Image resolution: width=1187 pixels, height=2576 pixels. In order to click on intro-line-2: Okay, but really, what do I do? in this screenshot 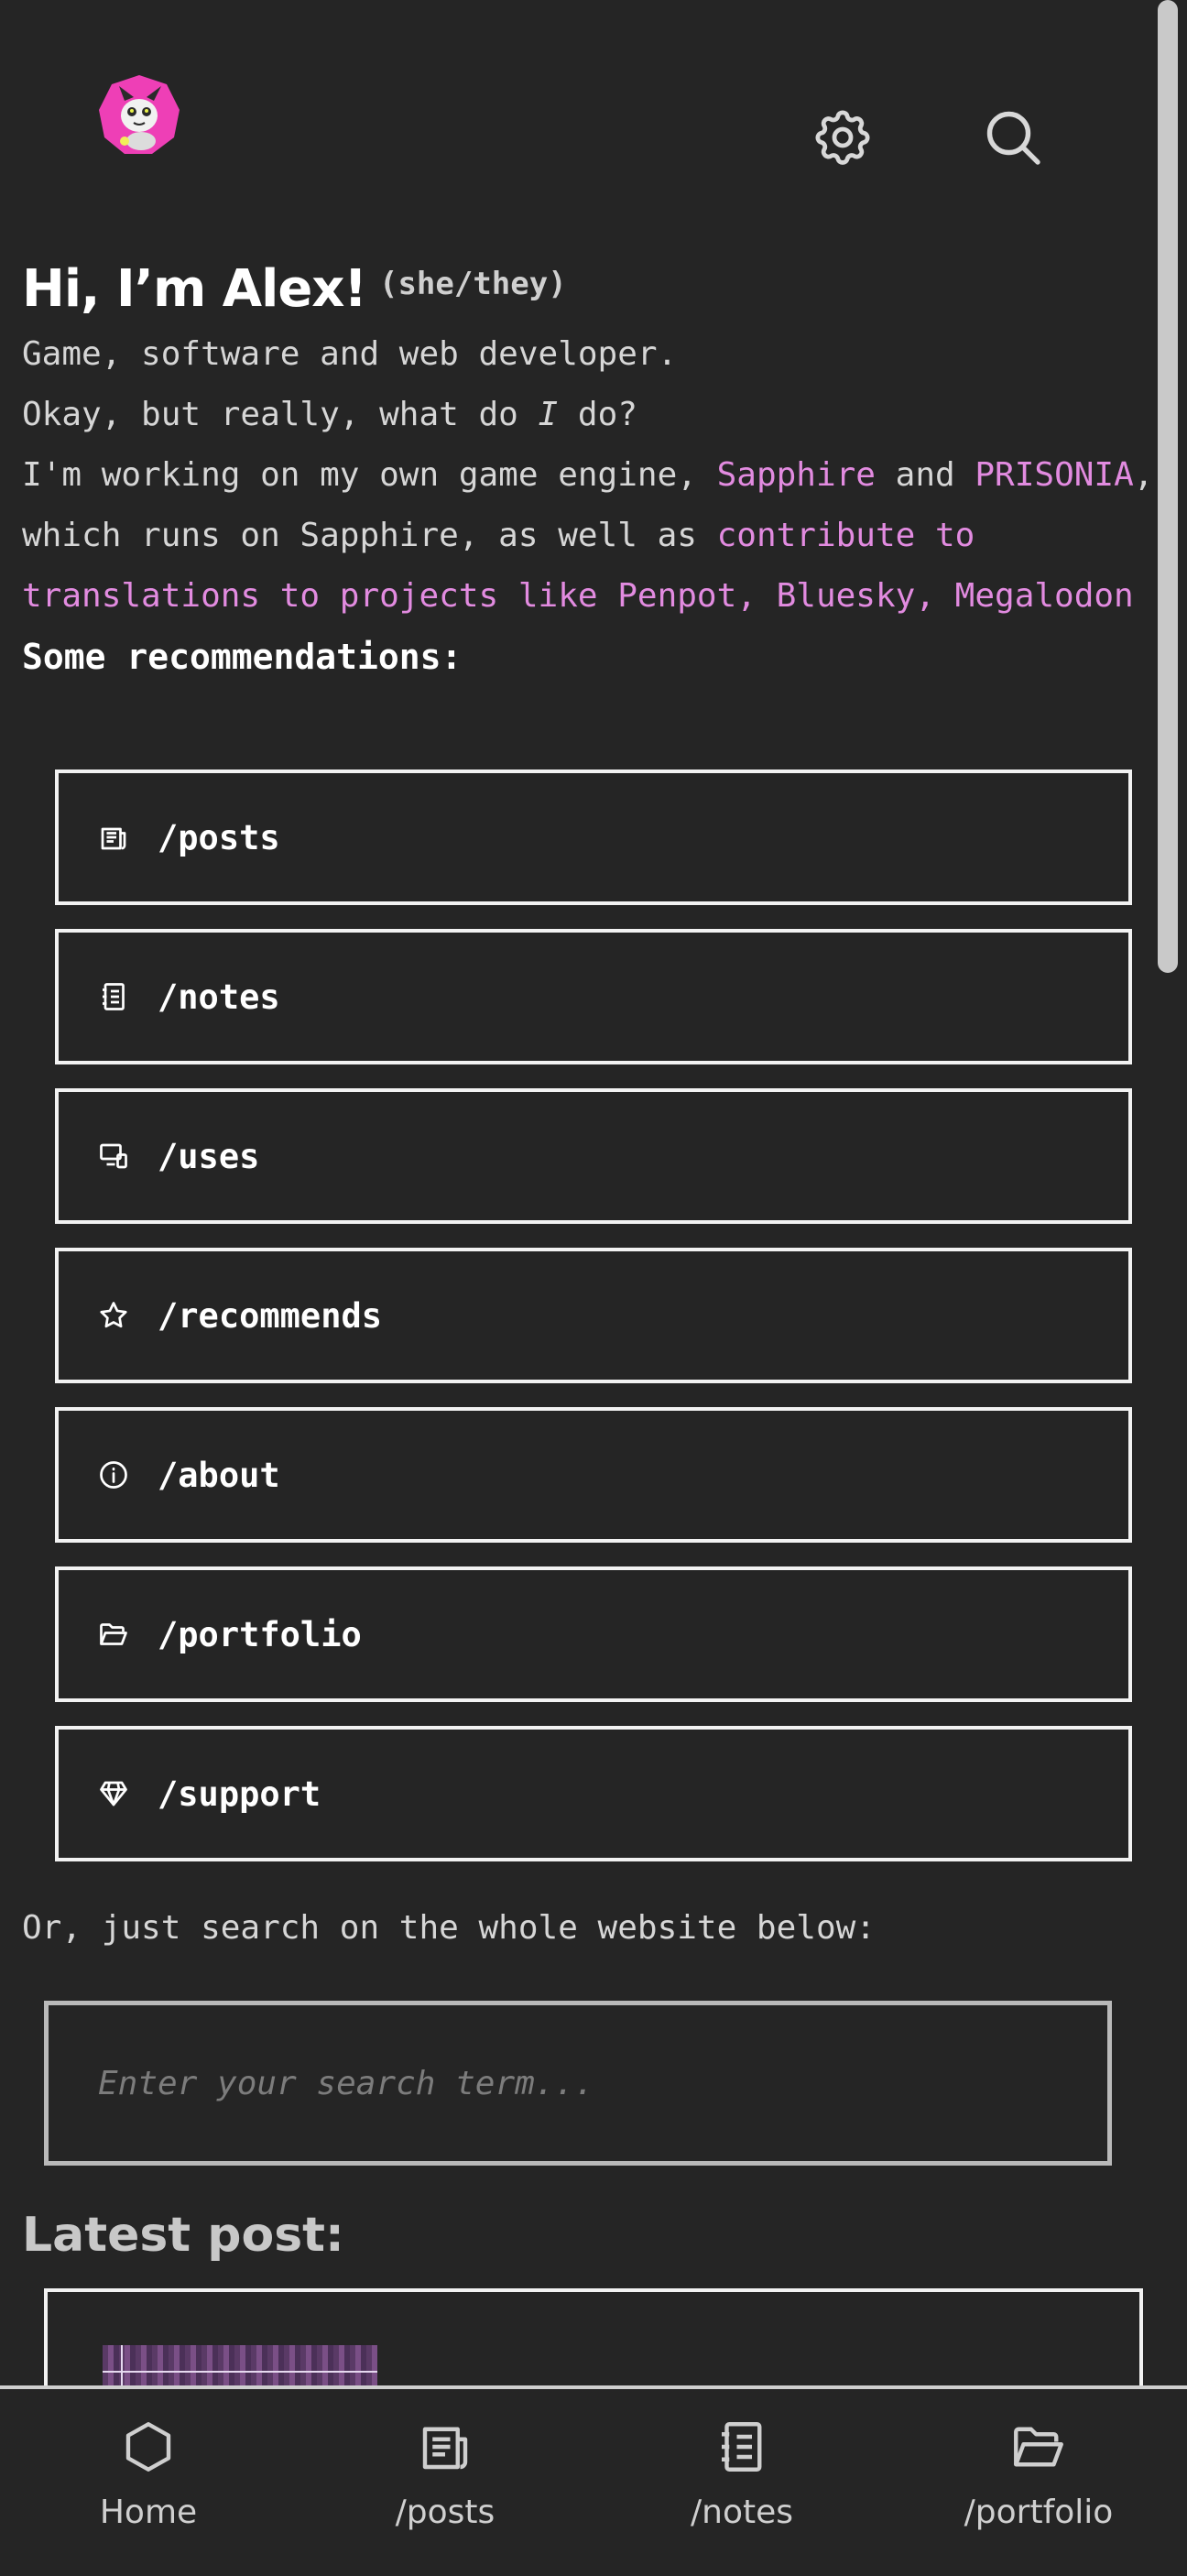, I will do `click(329, 415)`.